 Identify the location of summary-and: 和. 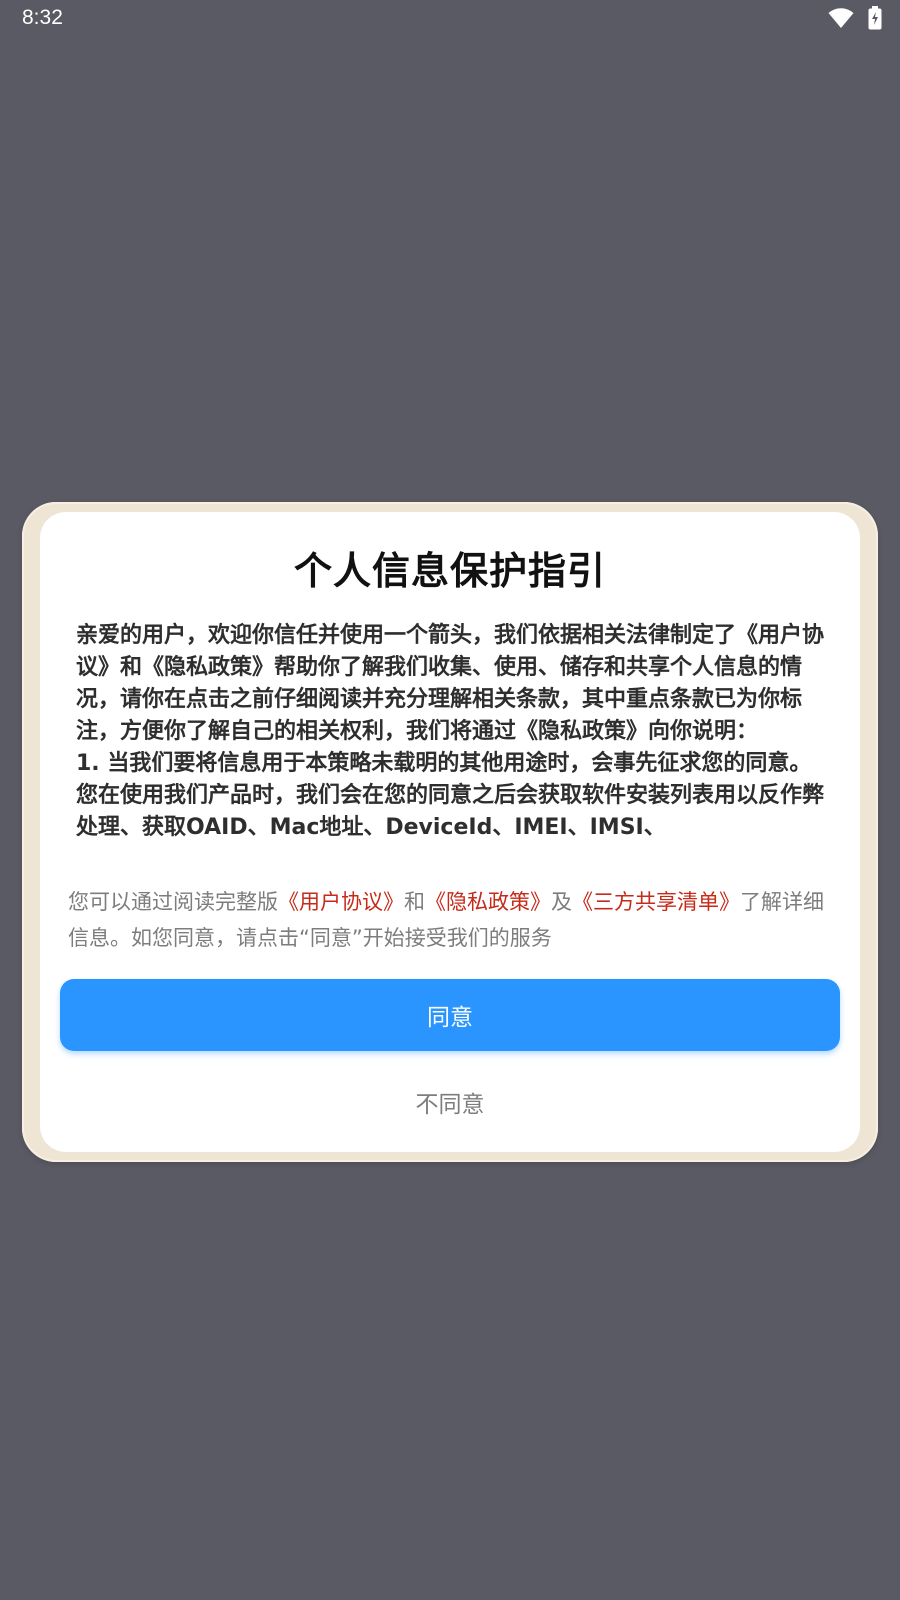
(414, 902).